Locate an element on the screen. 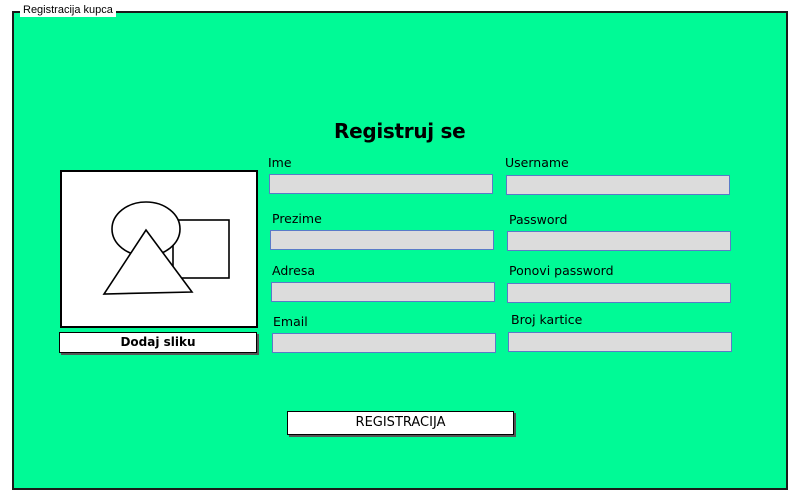 The image size is (800, 500). ime-label: Ime is located at coordinates (280, 162).